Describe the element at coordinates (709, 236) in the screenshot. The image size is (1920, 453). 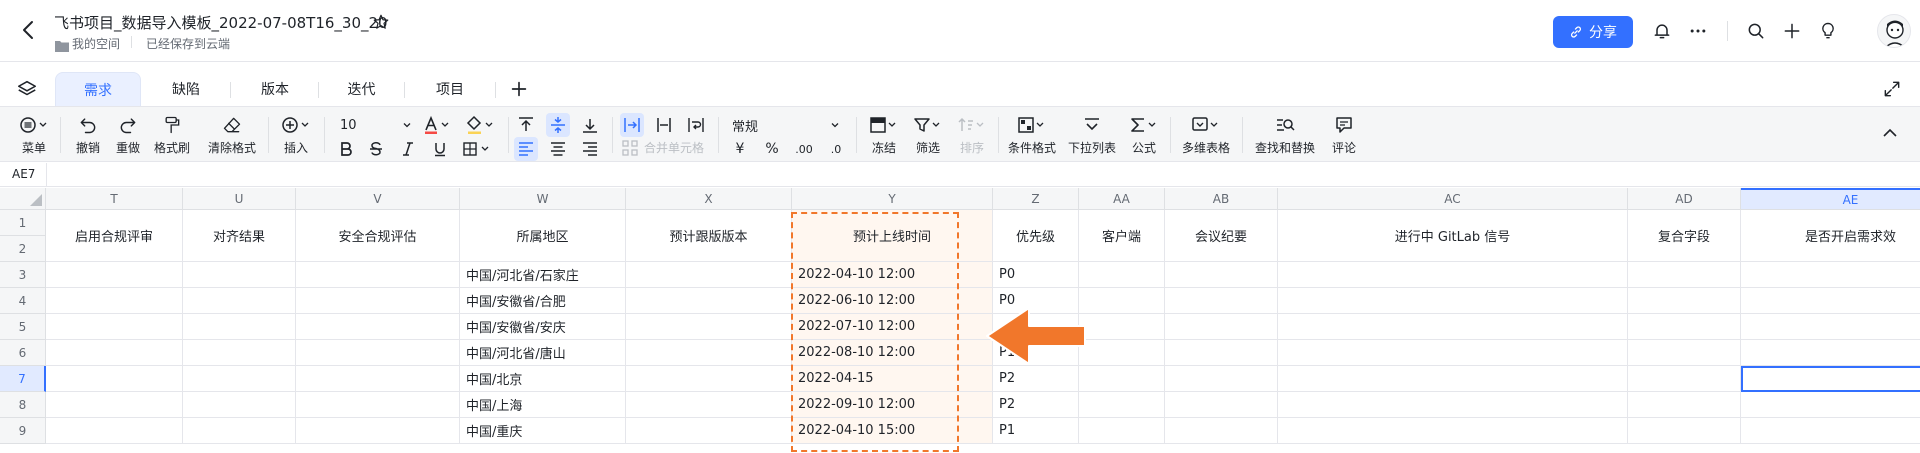
I see `header-cell-x: 预计跟版版本` at that location.